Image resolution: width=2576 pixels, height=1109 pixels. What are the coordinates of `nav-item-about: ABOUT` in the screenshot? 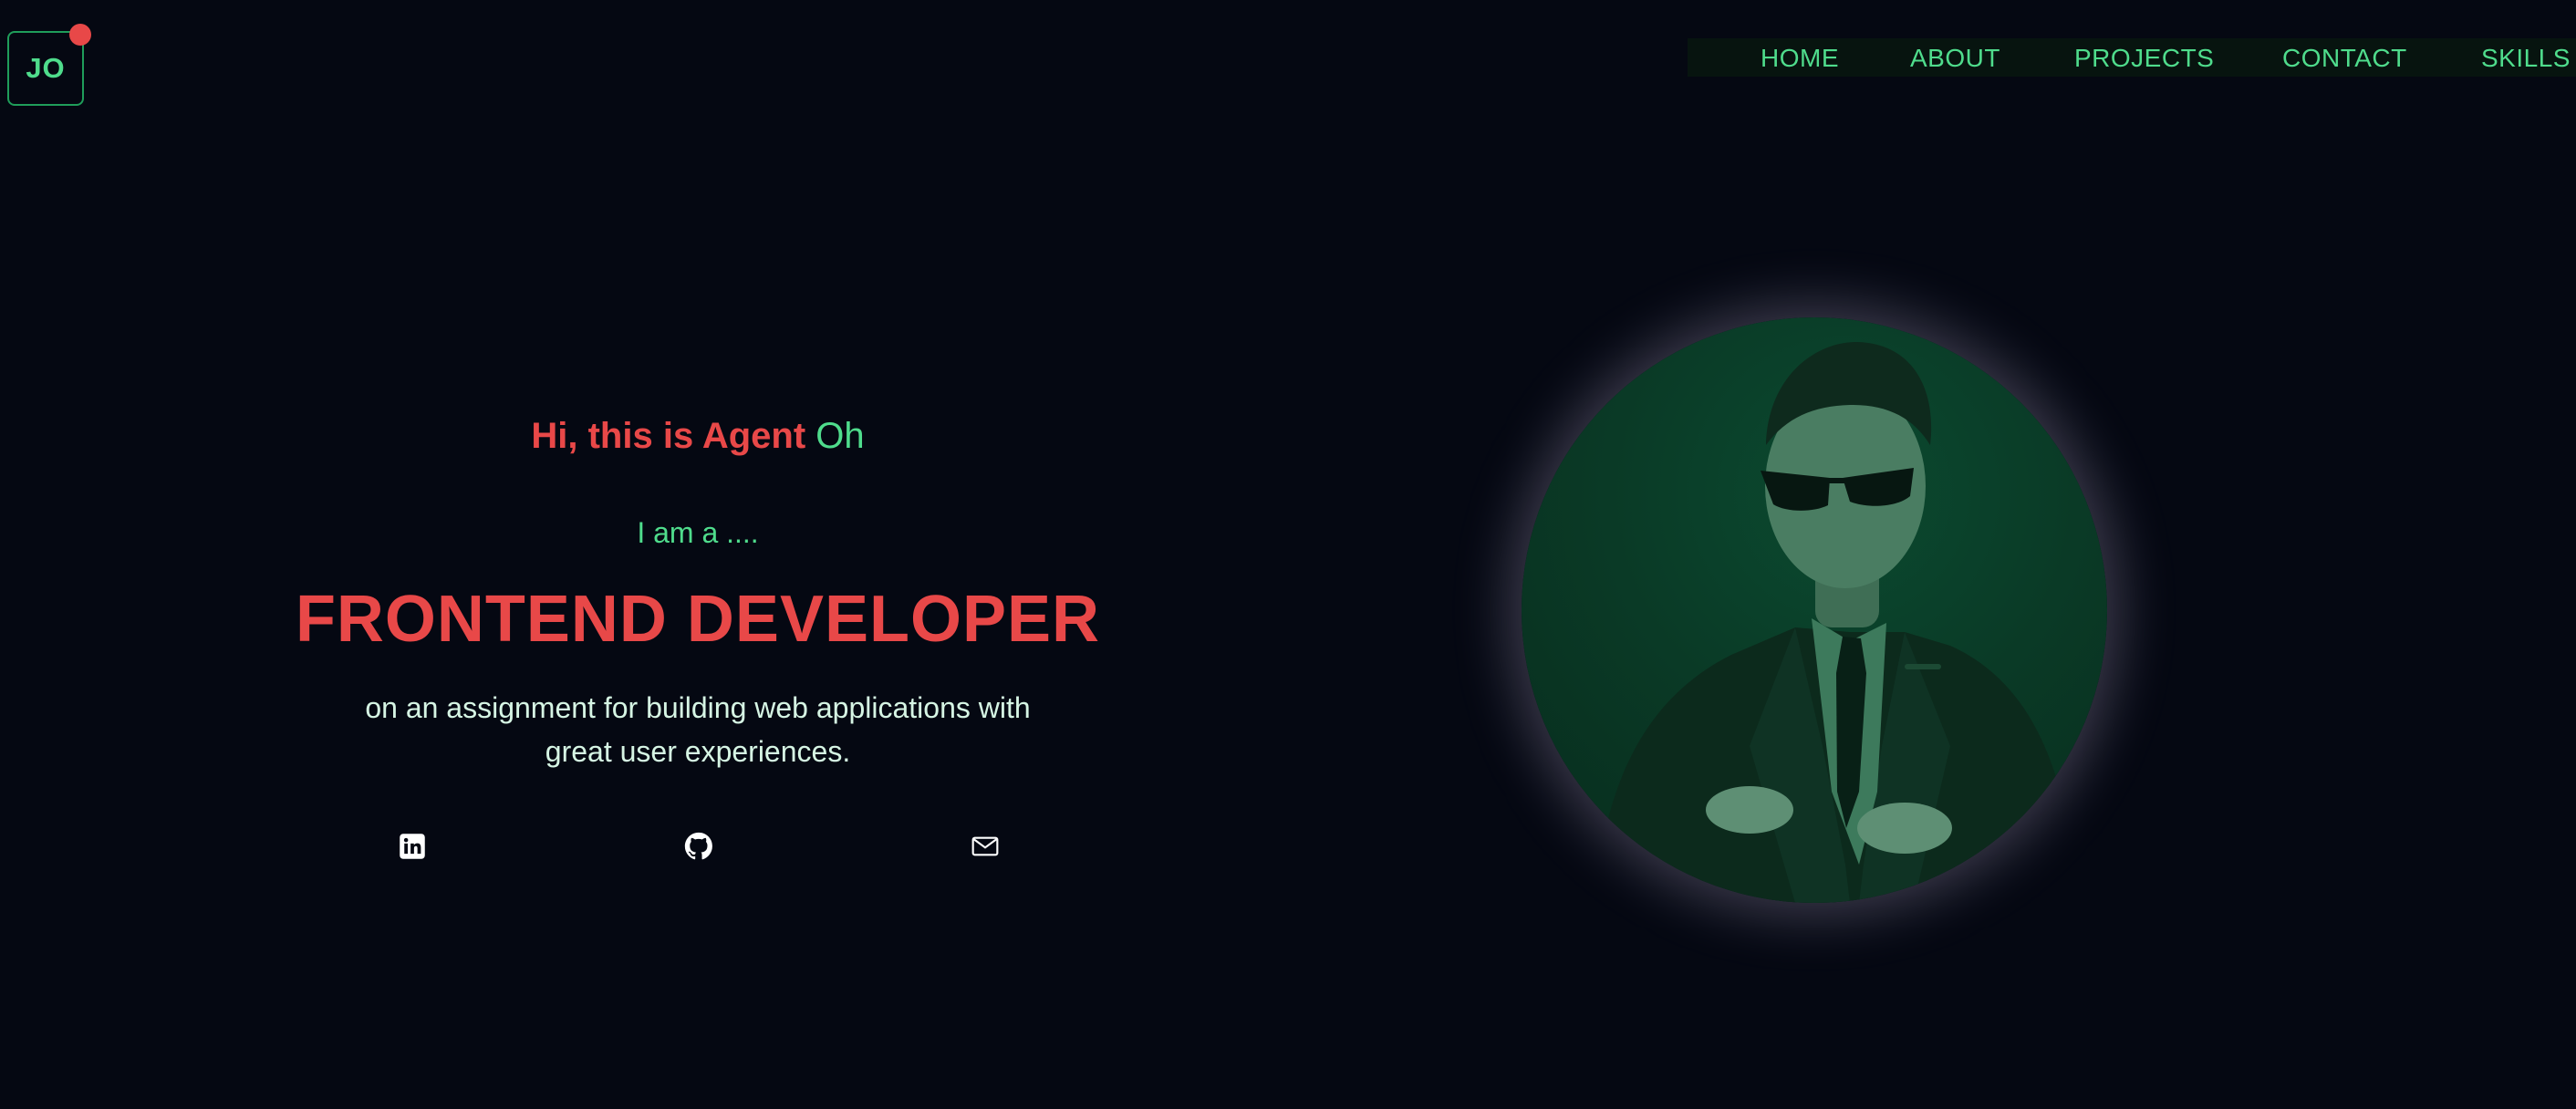 It's located at (1955, 59).